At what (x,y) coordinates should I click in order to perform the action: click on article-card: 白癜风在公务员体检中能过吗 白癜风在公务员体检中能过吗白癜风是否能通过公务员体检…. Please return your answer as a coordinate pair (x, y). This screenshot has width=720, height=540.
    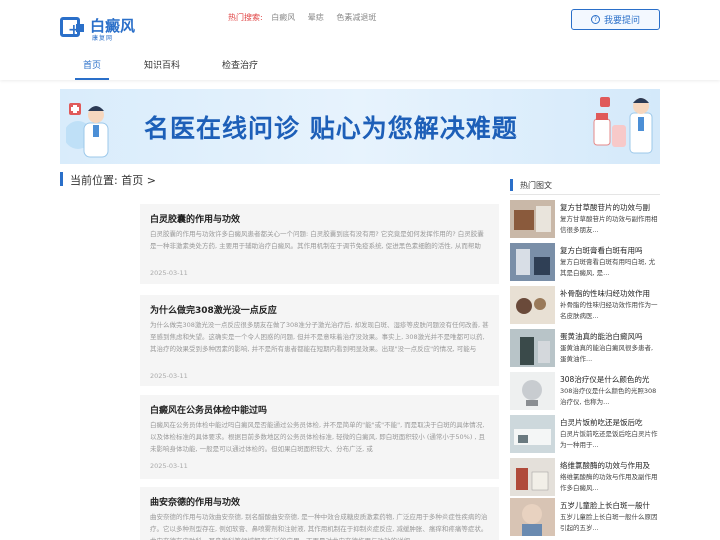
    Looking at the image, I should click on (319, 437).